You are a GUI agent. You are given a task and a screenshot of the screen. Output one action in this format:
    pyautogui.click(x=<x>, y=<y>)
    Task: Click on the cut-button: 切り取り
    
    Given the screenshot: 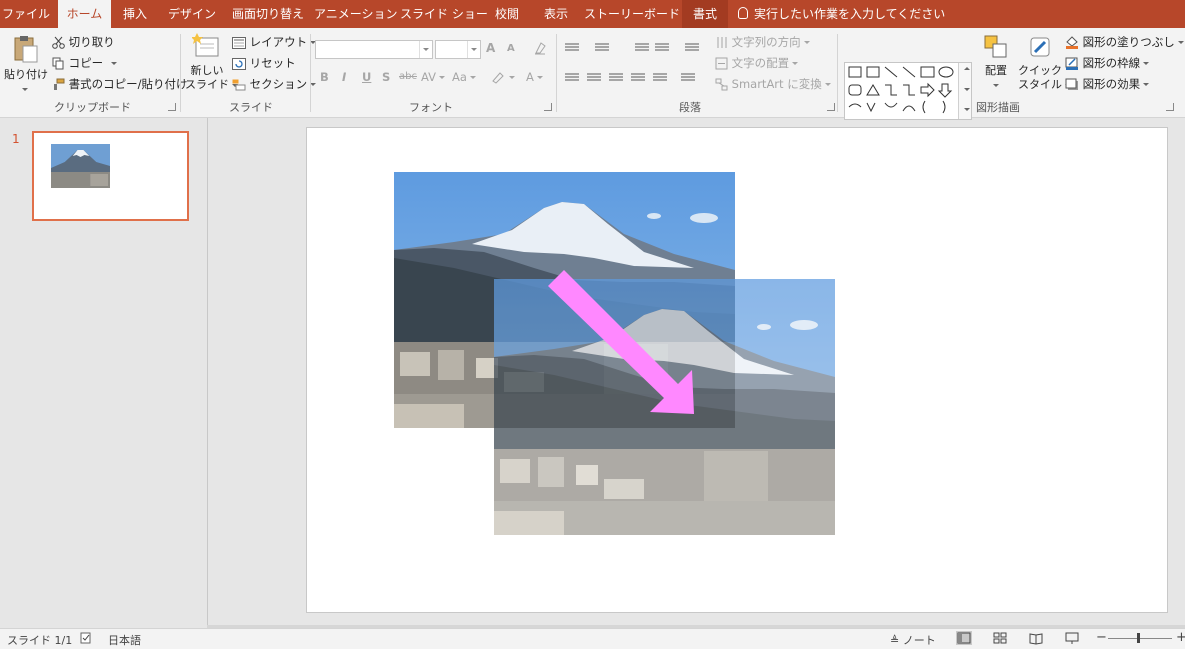 What is the action you would take?
    pyautogui.click(x=83, y=42)
    